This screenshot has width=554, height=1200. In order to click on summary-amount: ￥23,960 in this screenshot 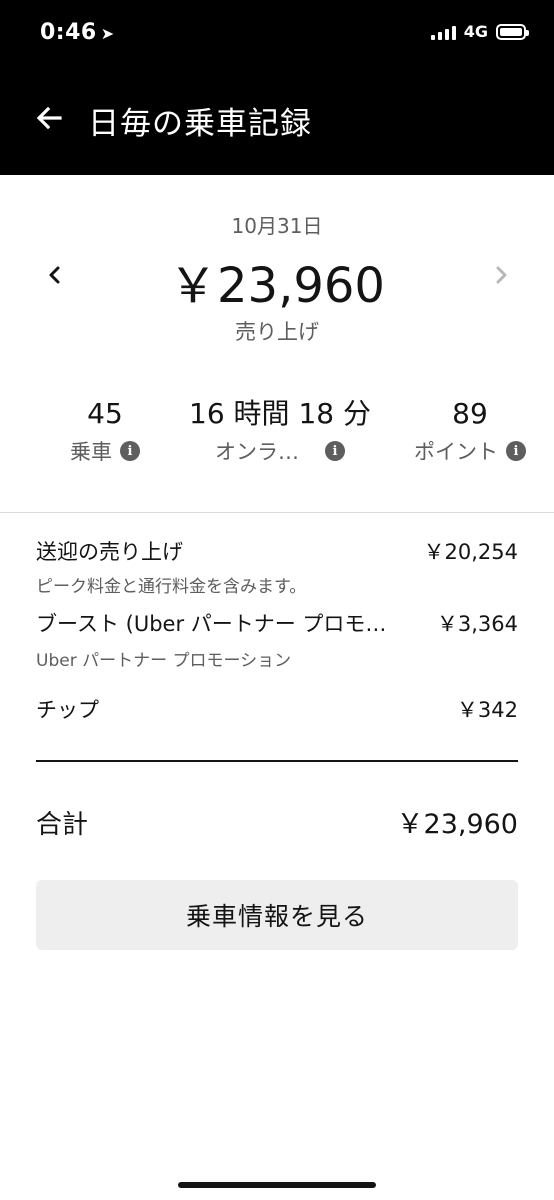, I will do `click(277, 286)`.